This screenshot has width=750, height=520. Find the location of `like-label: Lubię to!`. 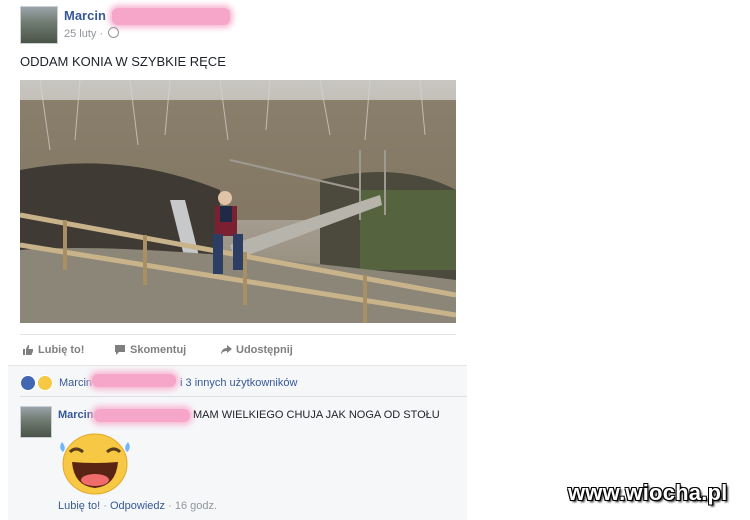

like-label: Lubię to! is located at coordinates (61, 350).